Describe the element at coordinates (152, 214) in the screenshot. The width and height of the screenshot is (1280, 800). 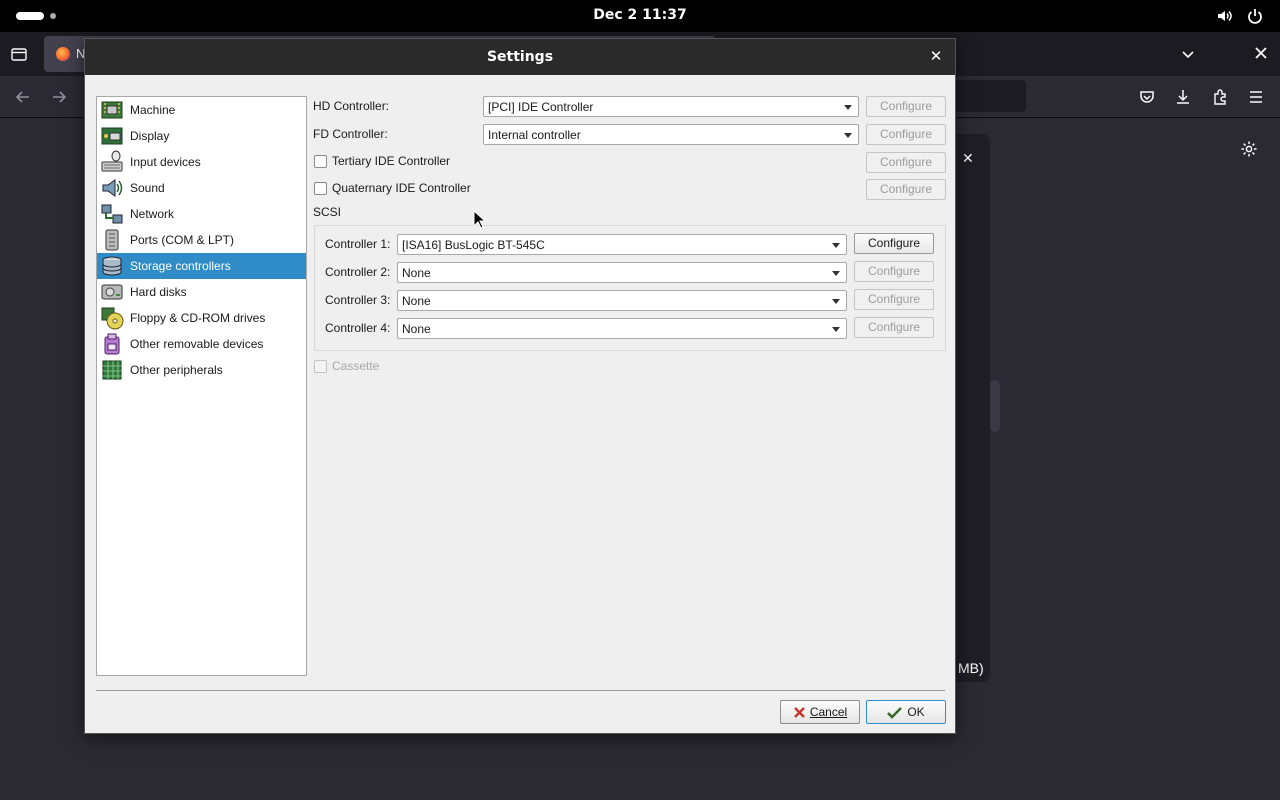
I see `category-label: Network` at that location.